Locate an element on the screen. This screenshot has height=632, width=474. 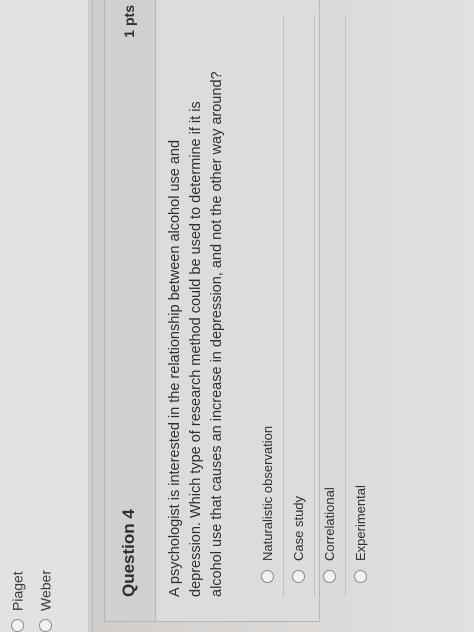
question-header: Question 4 1 pts is located at coordinates (130, 310).